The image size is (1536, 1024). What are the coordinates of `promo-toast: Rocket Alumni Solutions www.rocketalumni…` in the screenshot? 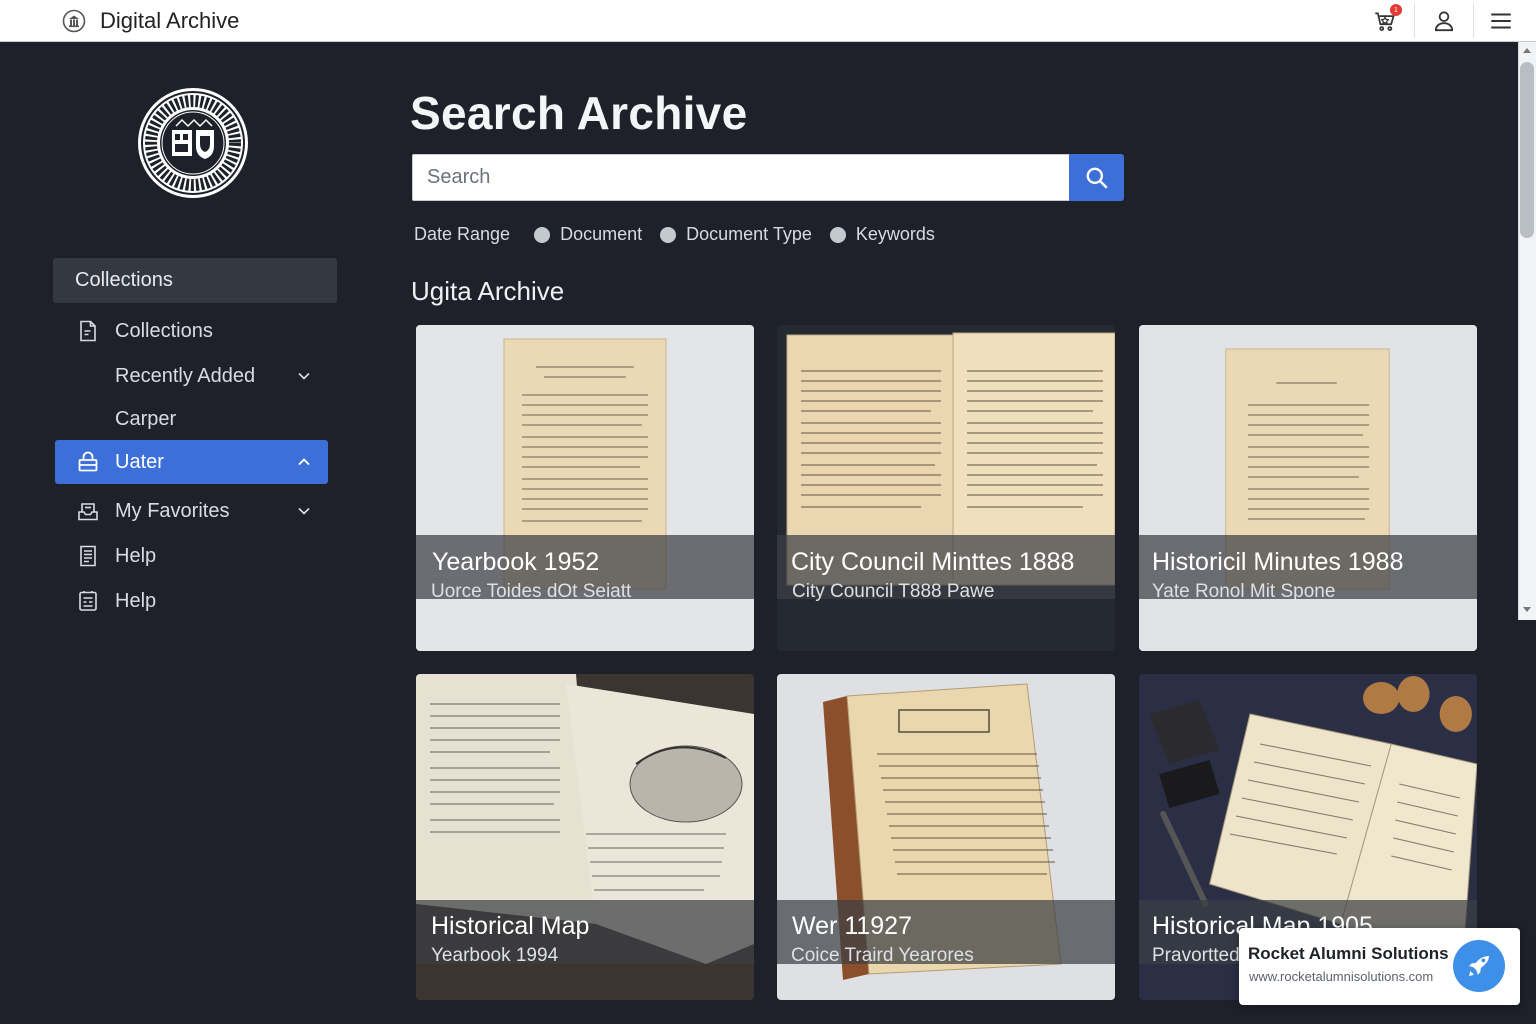 It's located at (1379, 966).